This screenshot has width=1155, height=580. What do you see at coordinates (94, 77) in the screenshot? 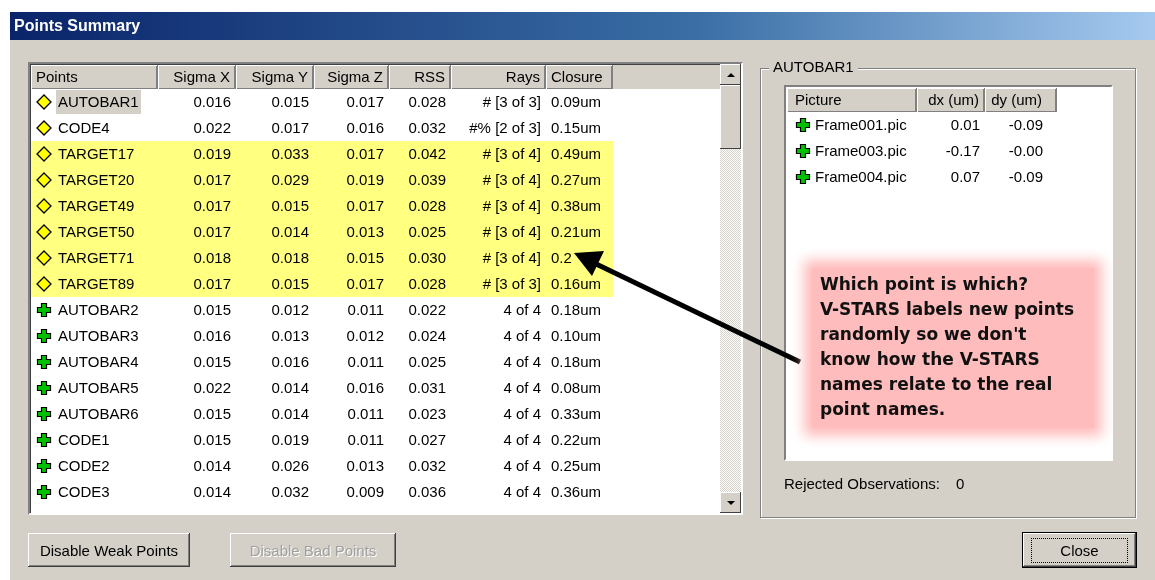
I see `column-header: Points` at bounding box center [94, 77].